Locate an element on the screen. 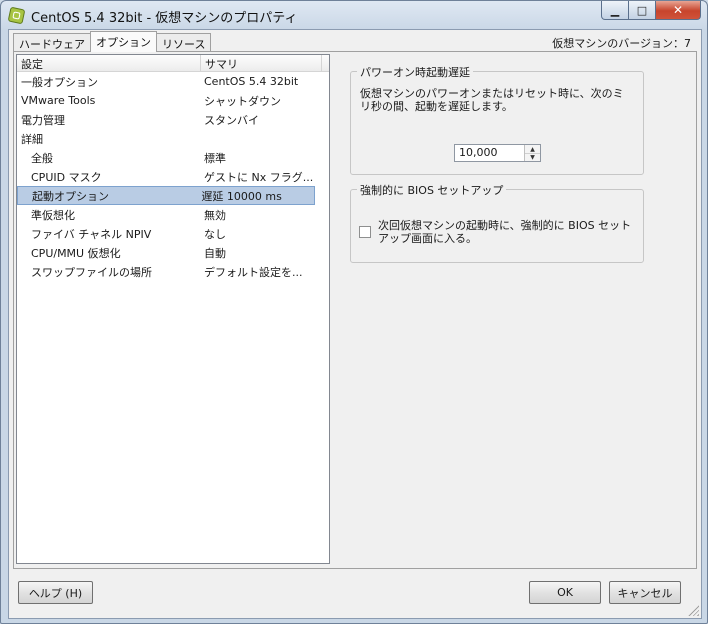  summary-value: 標準 is located at coordinates (215, 158).